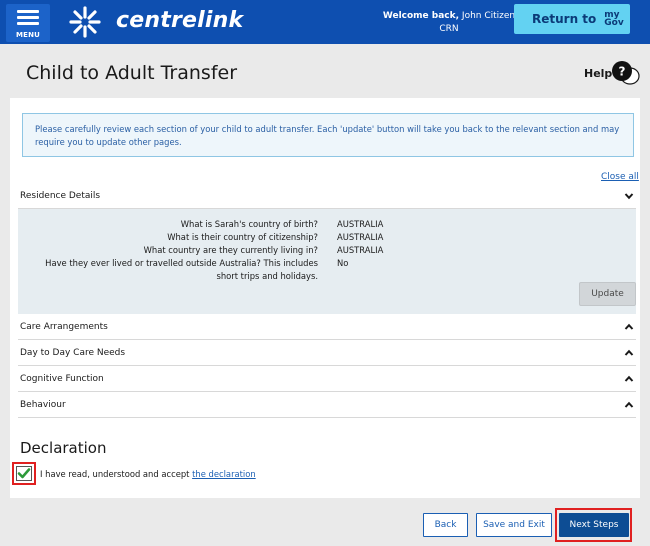 The height and width of the screenshot is (546, 650). Describe the element at coordinates (327, 353) in the screenshot. I see `section-day-to-day-care-needs: Day to Day Care Needs` at that location.